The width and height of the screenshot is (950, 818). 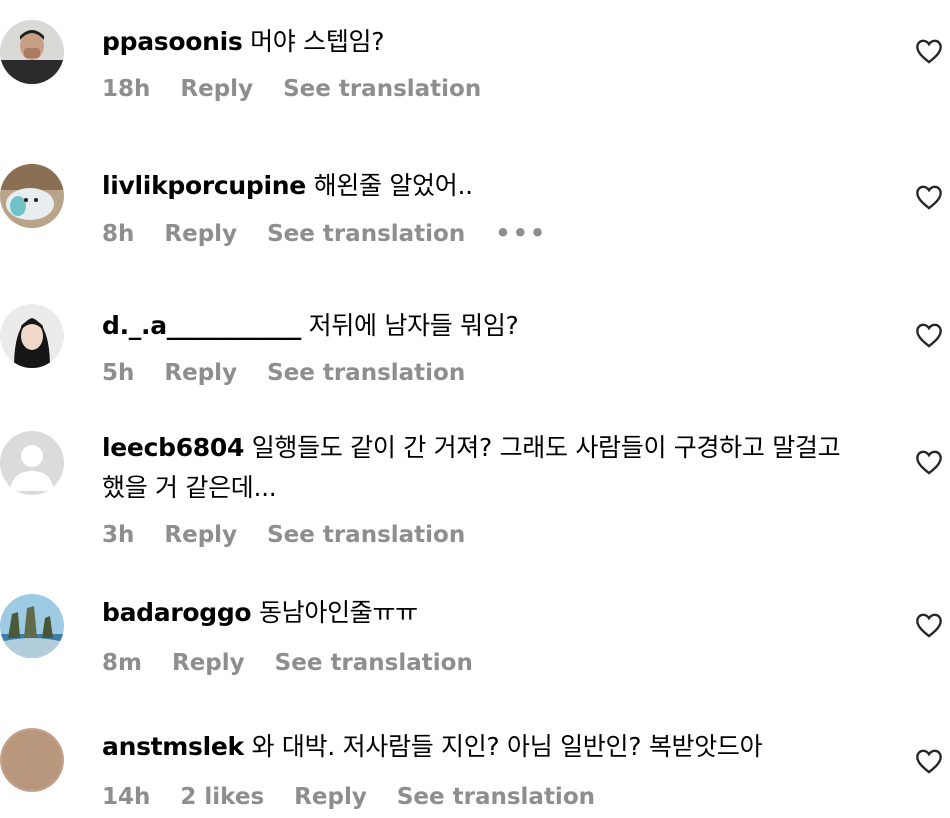 I want to click on comment-text: 일행들도 같이 간 거져? 그래도 사람들이 구경하고 말걸고, so click(x=546, y=447).